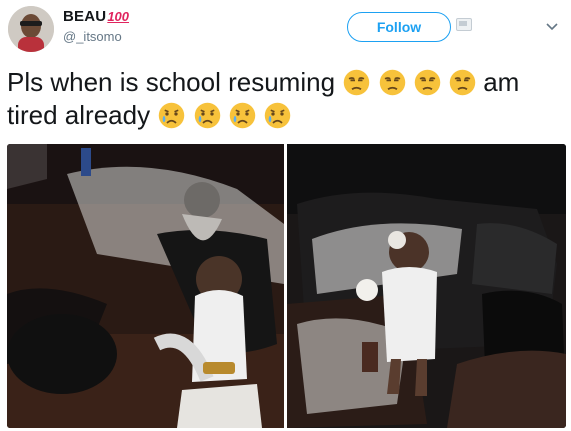 The height and width of the screenshot is (431, 571). I want to click on tweet-line-2: tired already, so click(287, 115).